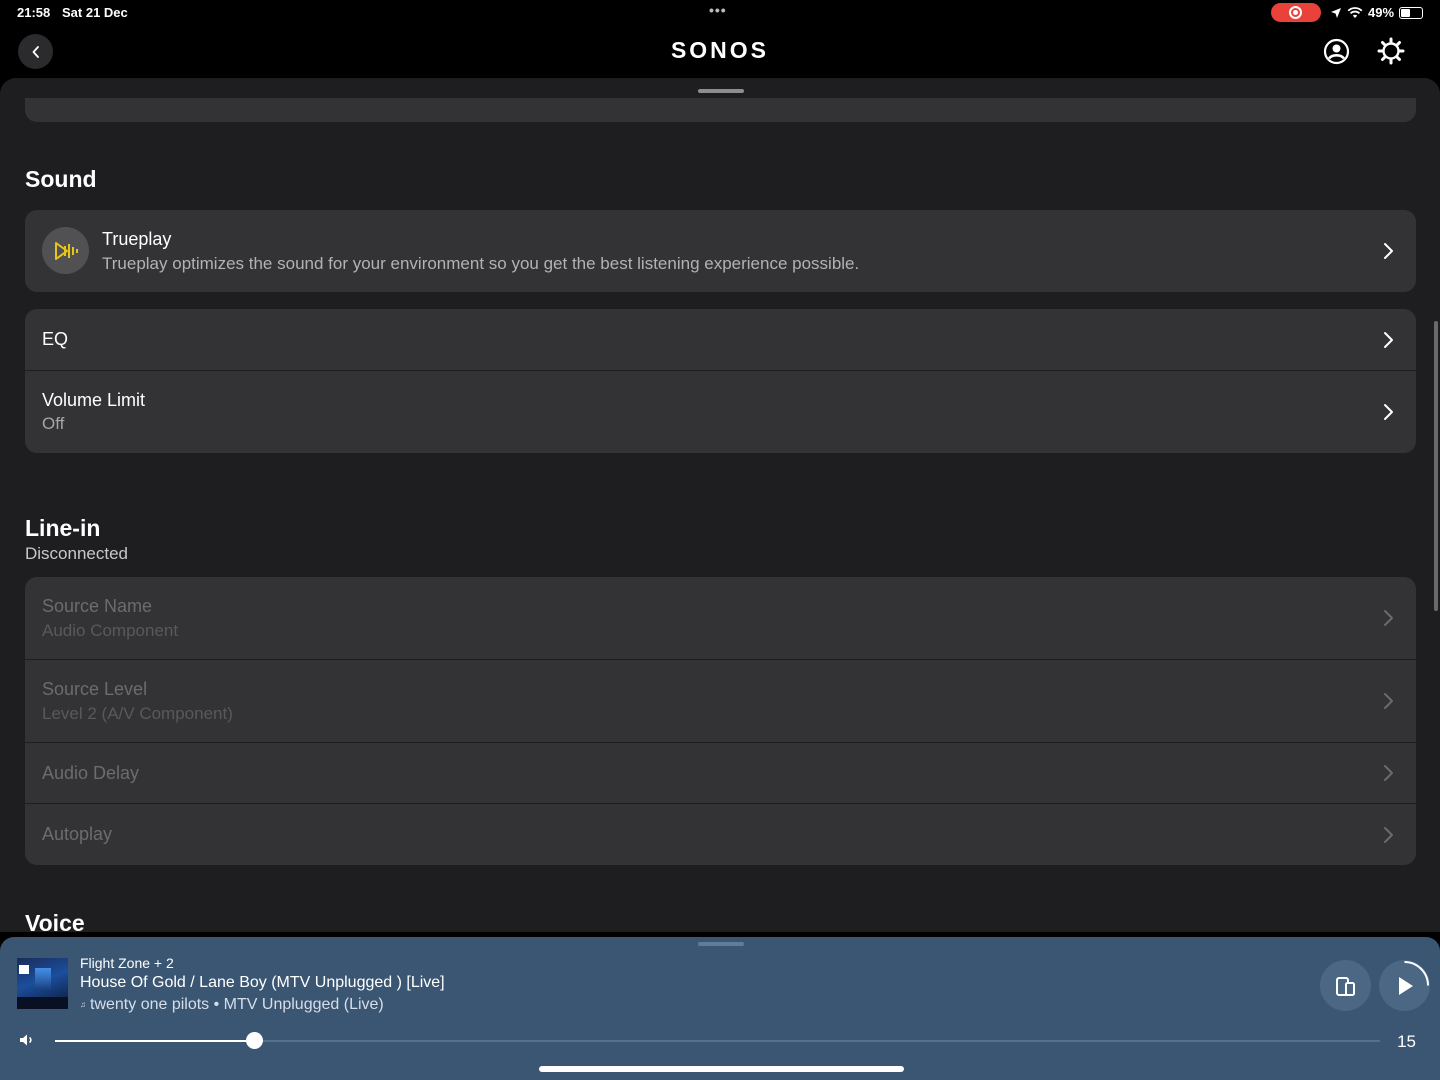 This screenshot has width=1440, height=1080. I want to click on playback-progress-arc, so click(1416, 973).